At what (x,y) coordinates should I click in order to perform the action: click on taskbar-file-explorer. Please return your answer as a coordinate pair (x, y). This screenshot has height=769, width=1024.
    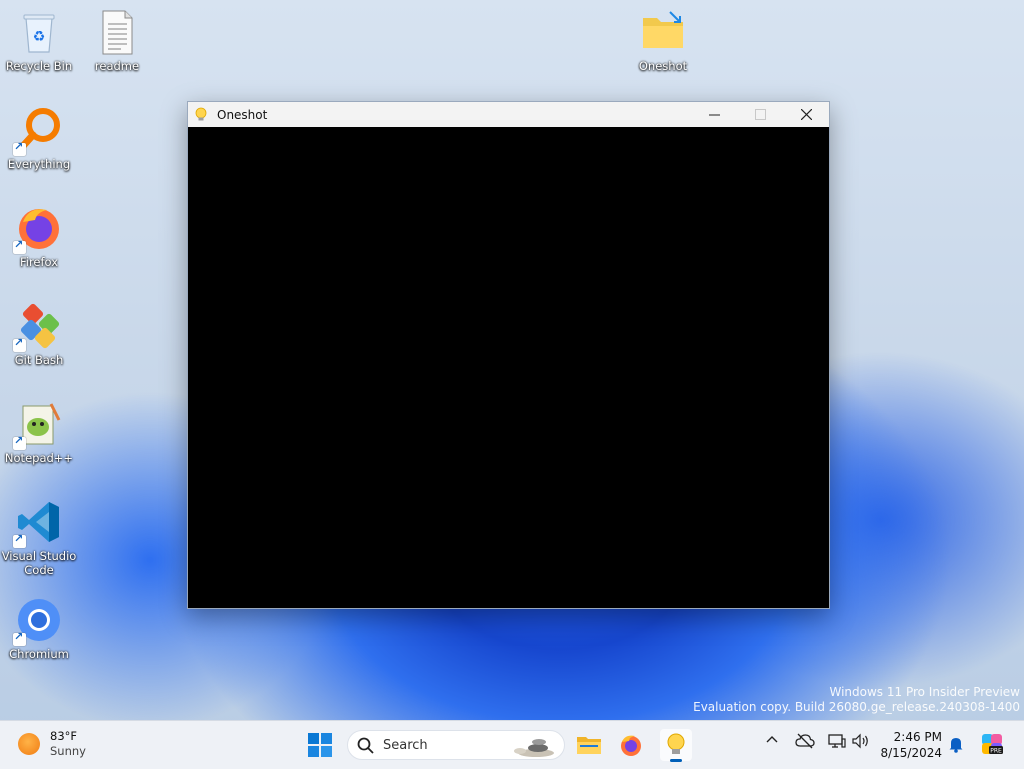
    Looking at the image, I should click on (589, 745).